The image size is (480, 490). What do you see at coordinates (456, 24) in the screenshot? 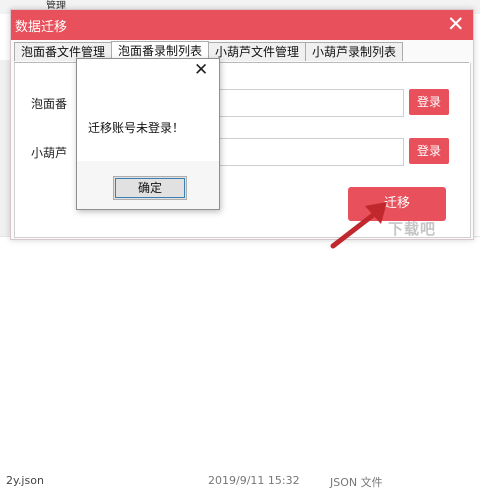
I see `close-icon: ✕` at bounding box center [456, 24].